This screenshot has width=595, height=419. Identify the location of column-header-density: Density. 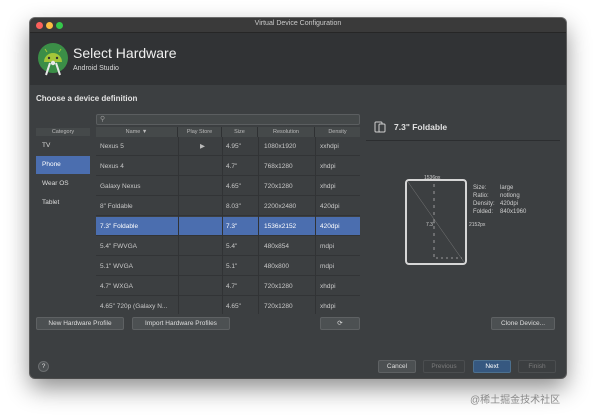
(337, 132).